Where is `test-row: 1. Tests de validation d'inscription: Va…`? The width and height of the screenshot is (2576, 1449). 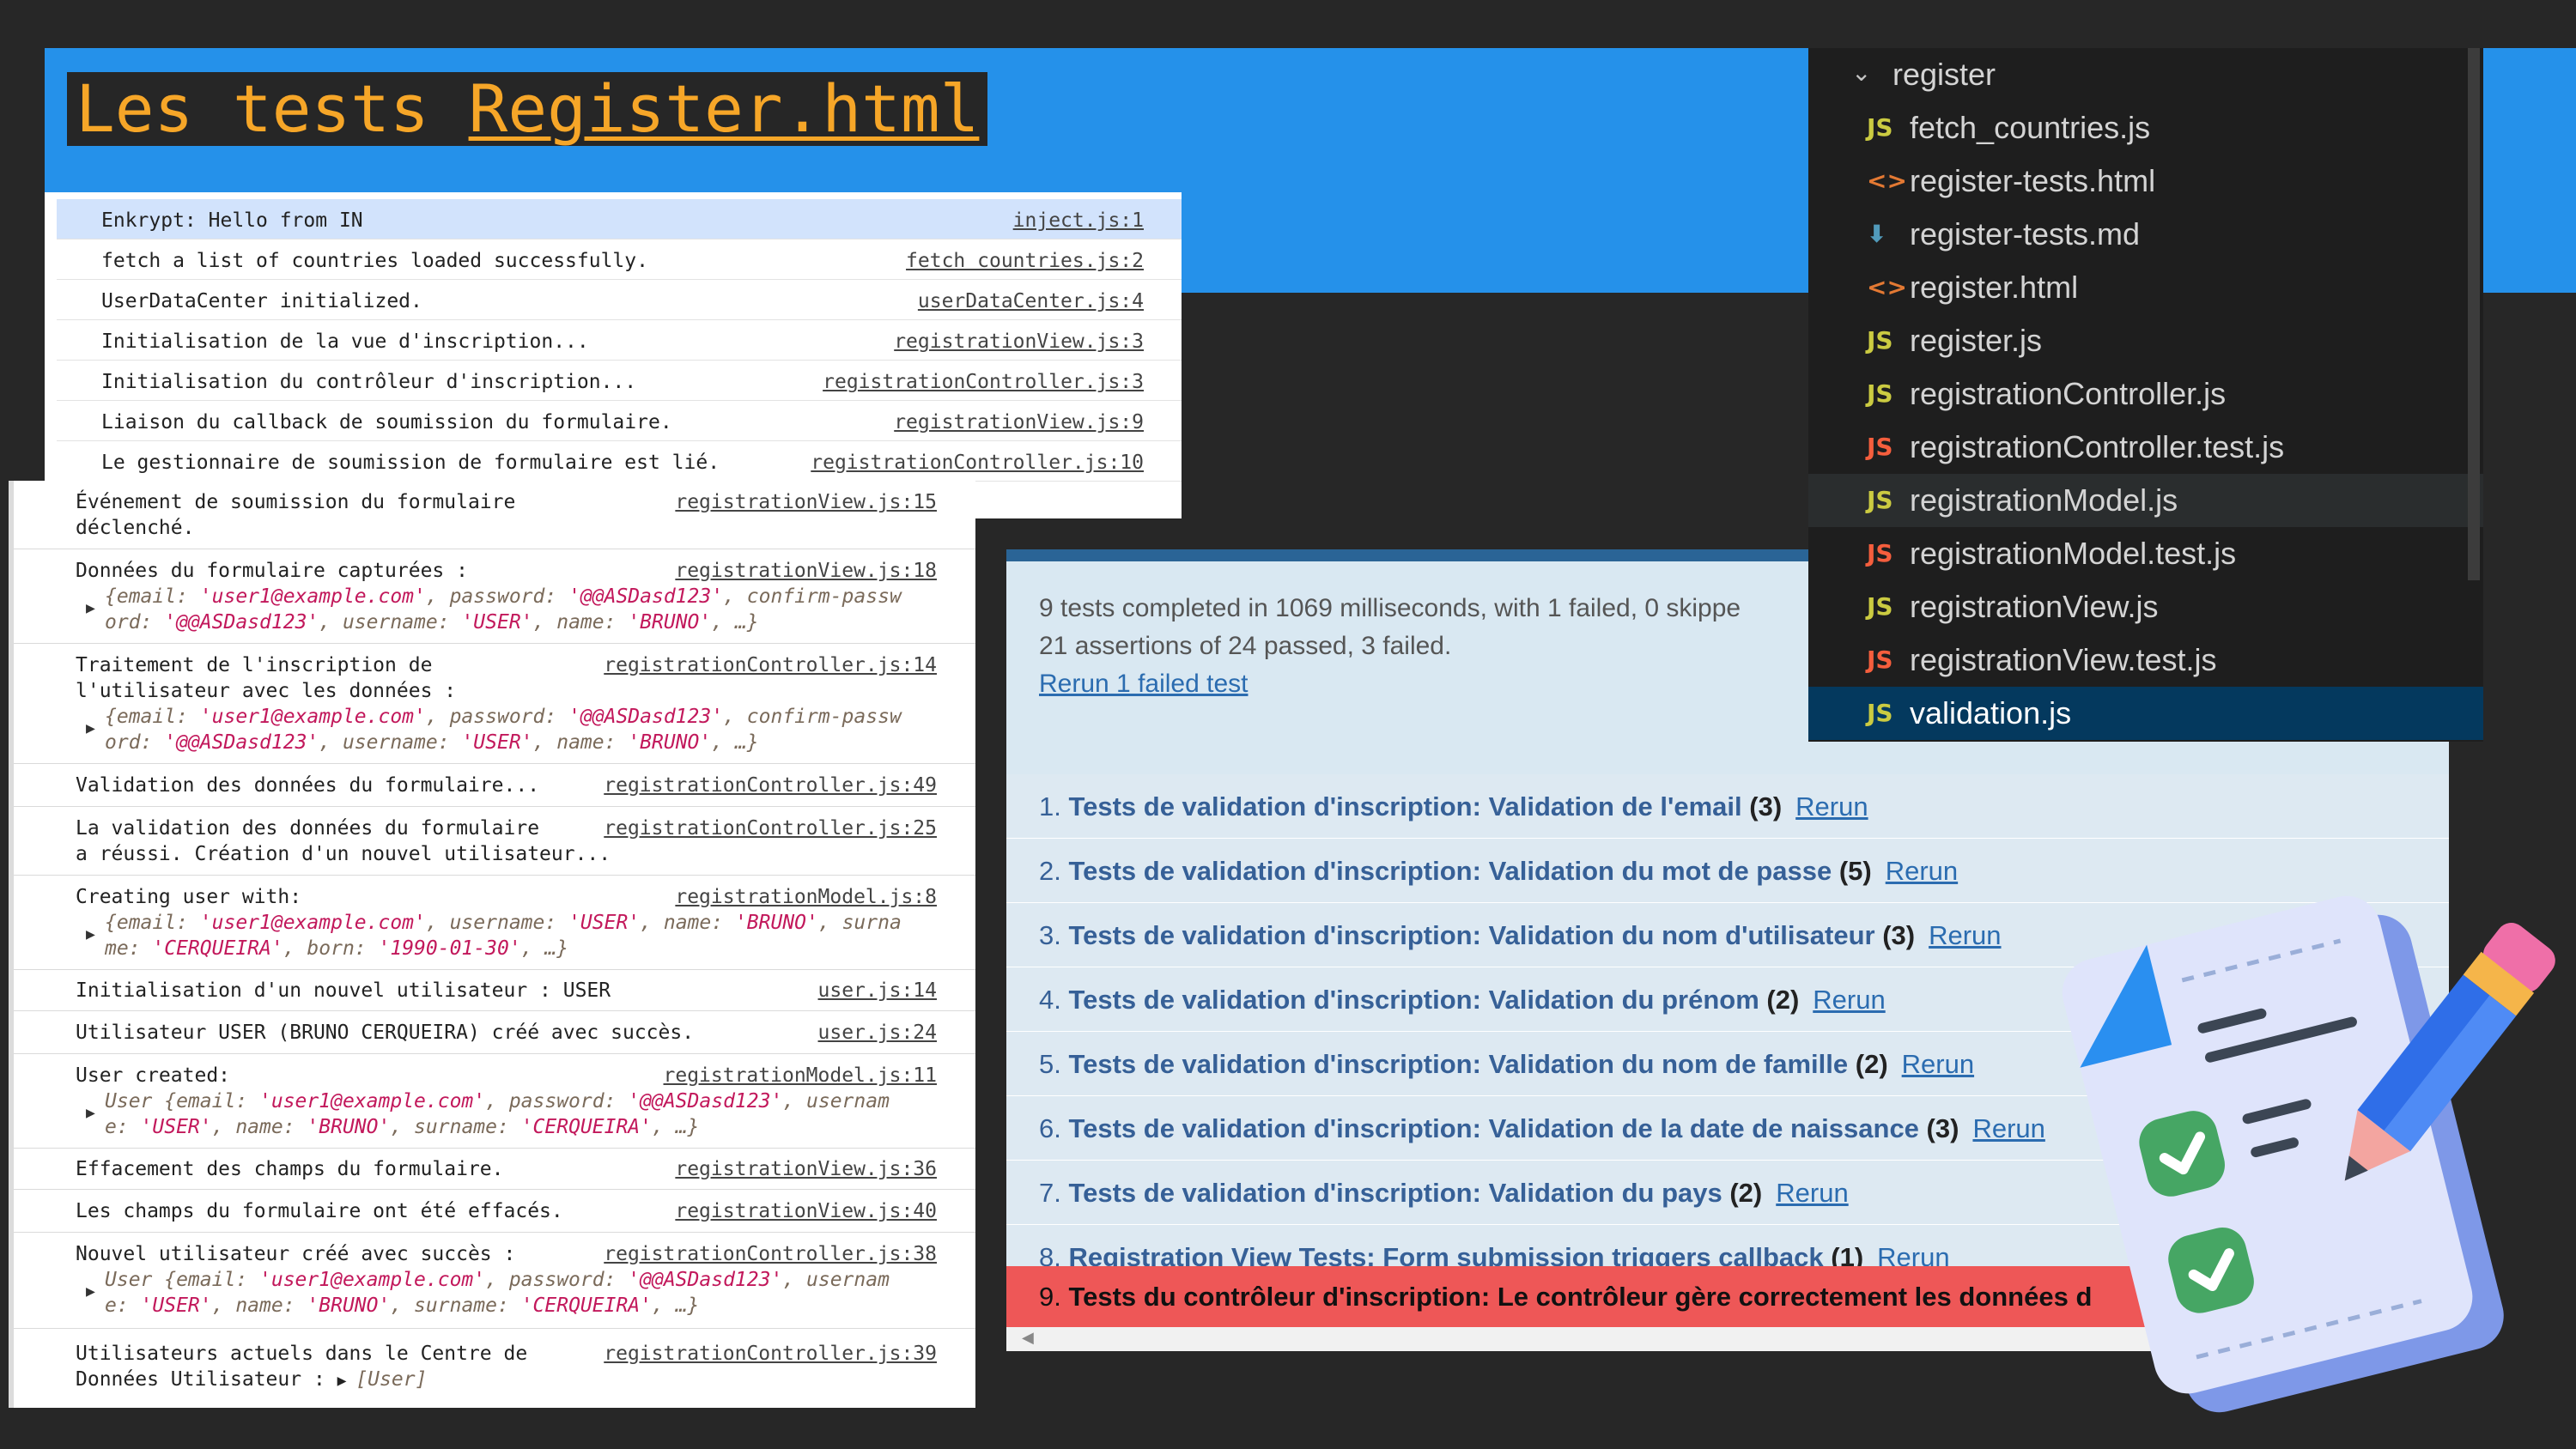 test-row: 1. Tests de validation d'inscription: Va… is located at coordinates (1727, 806).